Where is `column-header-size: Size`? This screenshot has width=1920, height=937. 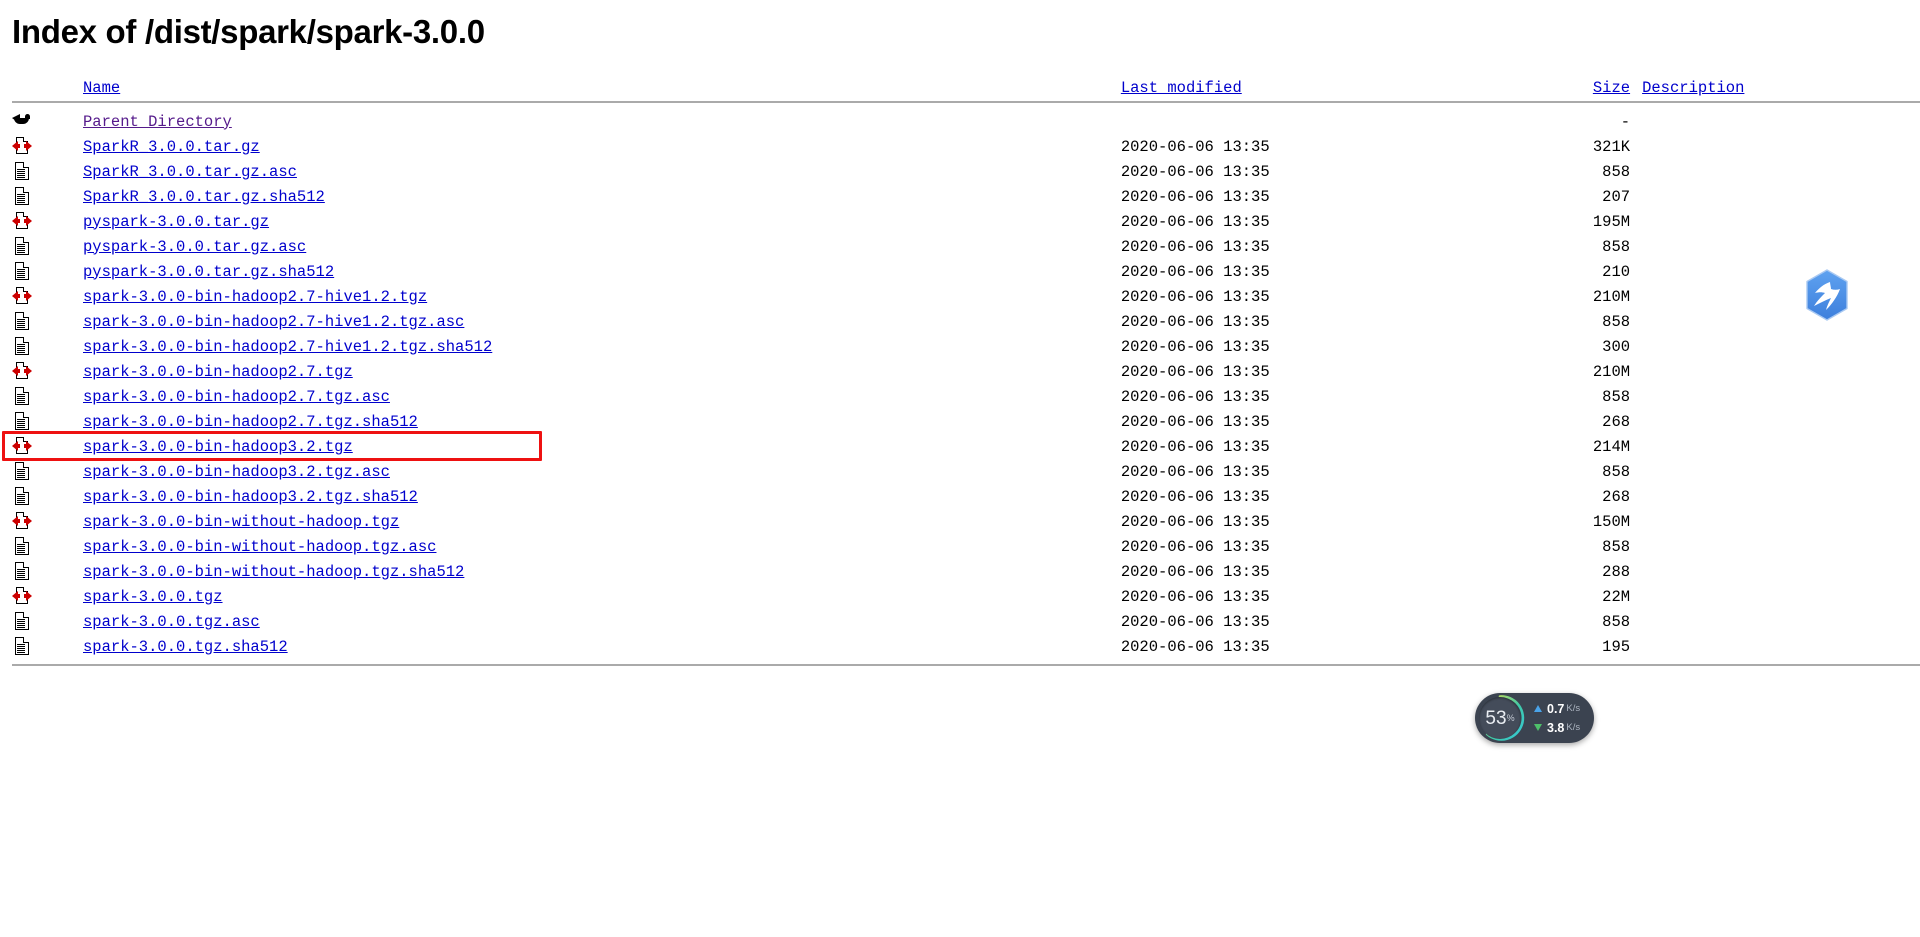
column-header-size: Size is located at coordinates (1611, 88).